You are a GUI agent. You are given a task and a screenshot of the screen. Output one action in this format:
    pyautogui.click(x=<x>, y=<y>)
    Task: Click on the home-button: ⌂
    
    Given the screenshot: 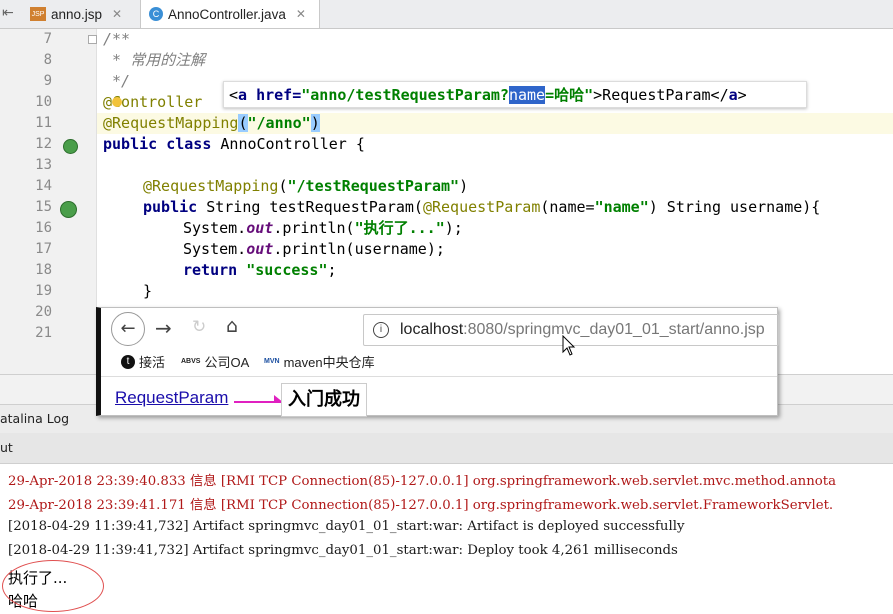 What is the action you would take?
    pyautogui.click(x=232, y=326)
    